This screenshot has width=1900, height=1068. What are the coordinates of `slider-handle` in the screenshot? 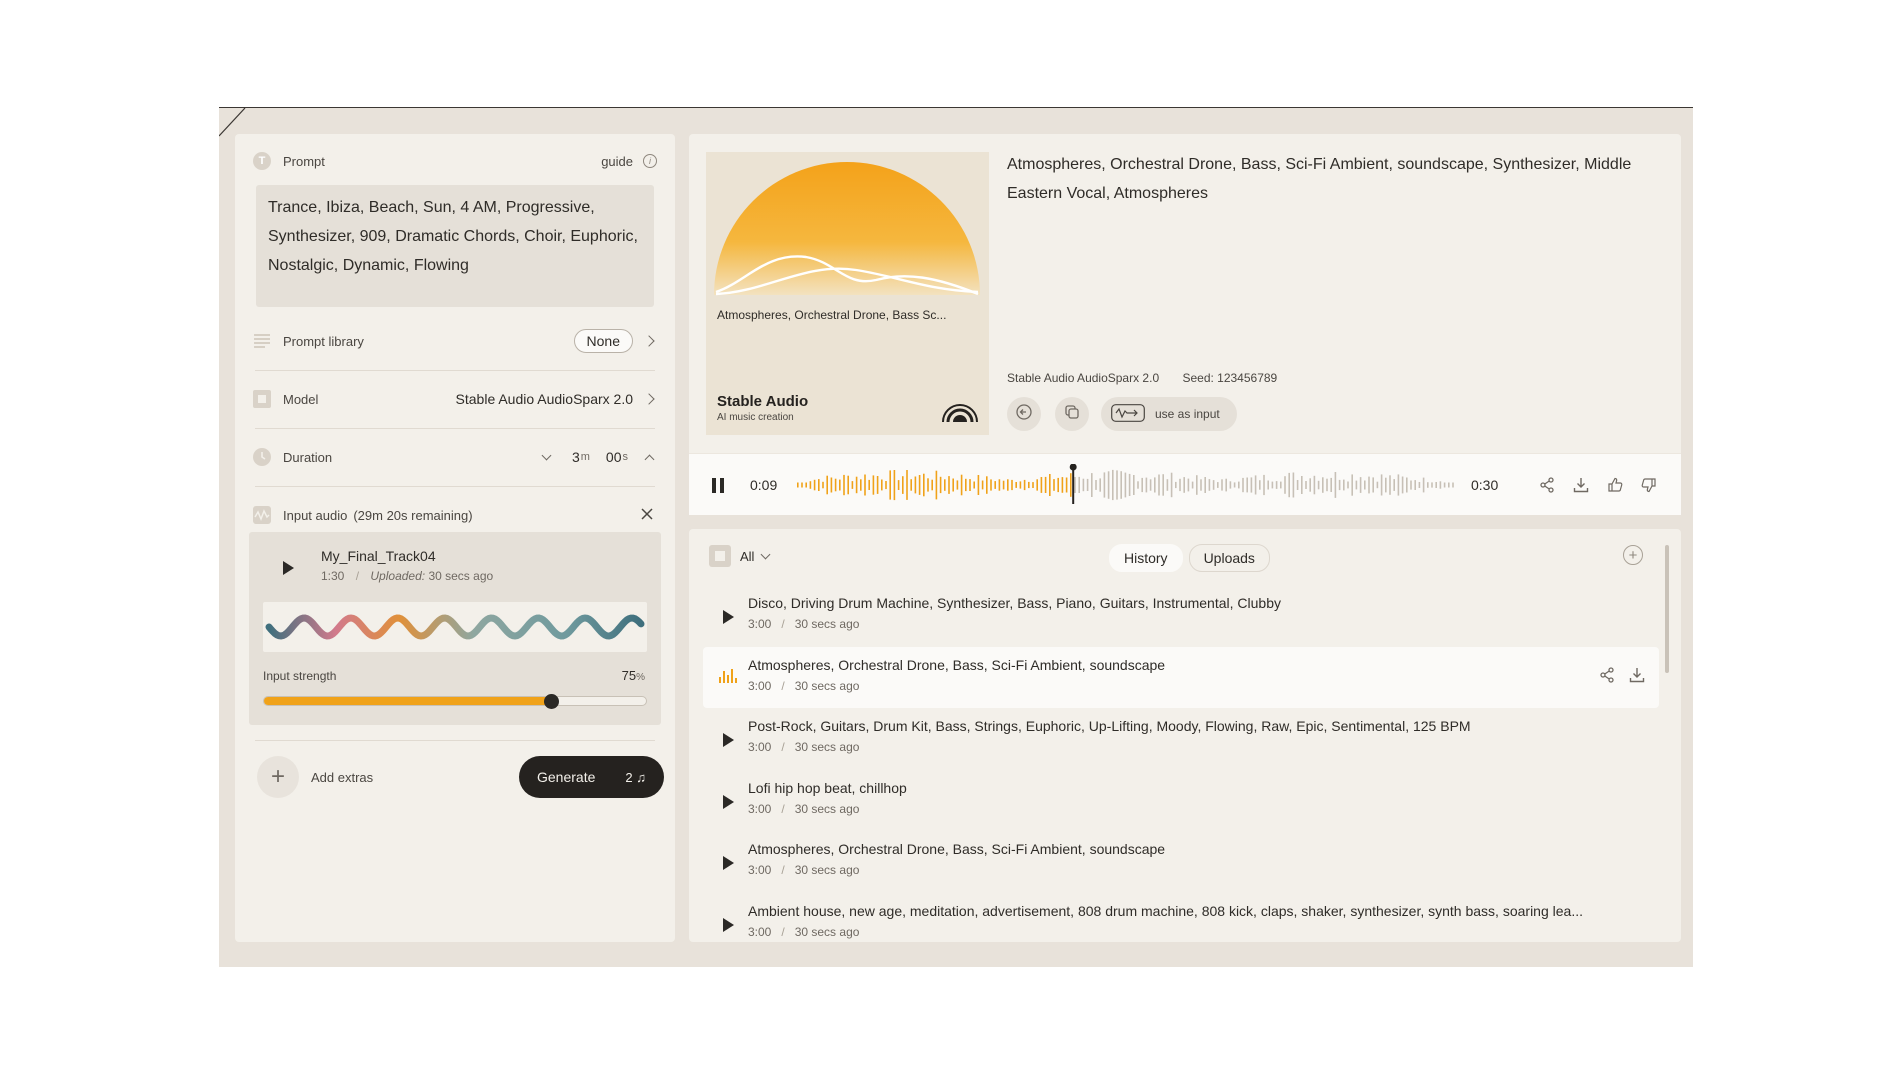 It's located at (551, 701).